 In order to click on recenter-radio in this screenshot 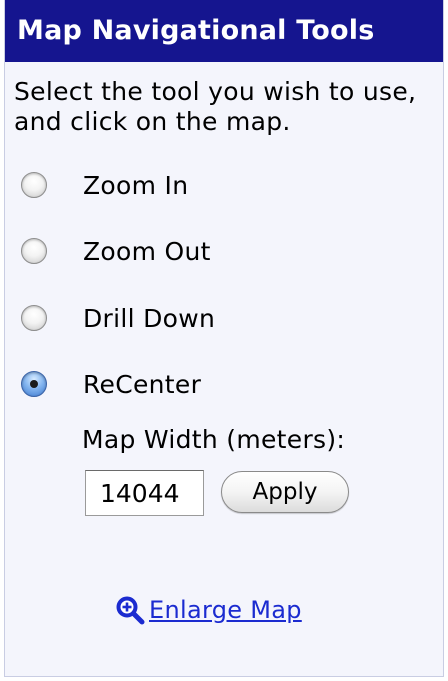, I will do `click(34, 384)`.